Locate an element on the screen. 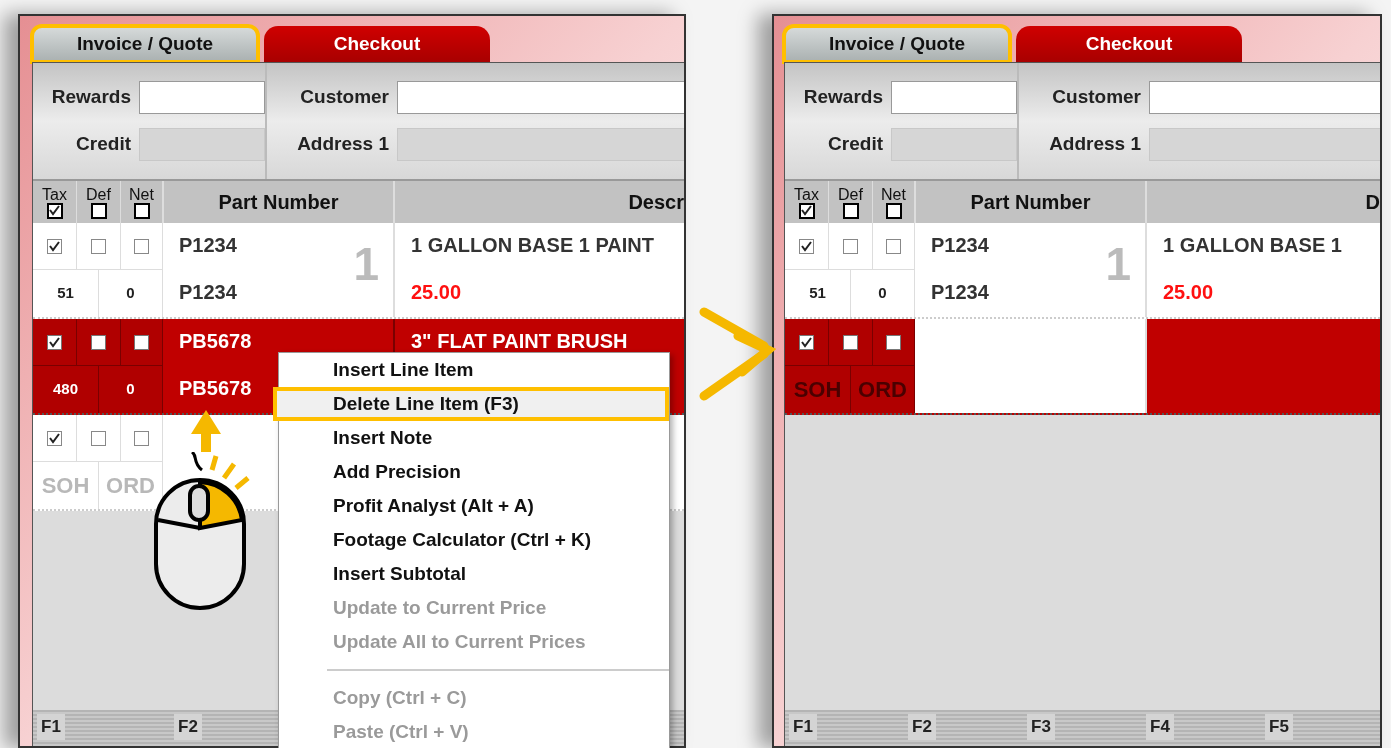 This screenshot has width=1391, height=748. up-arrow is located at coordinates (206, 431).